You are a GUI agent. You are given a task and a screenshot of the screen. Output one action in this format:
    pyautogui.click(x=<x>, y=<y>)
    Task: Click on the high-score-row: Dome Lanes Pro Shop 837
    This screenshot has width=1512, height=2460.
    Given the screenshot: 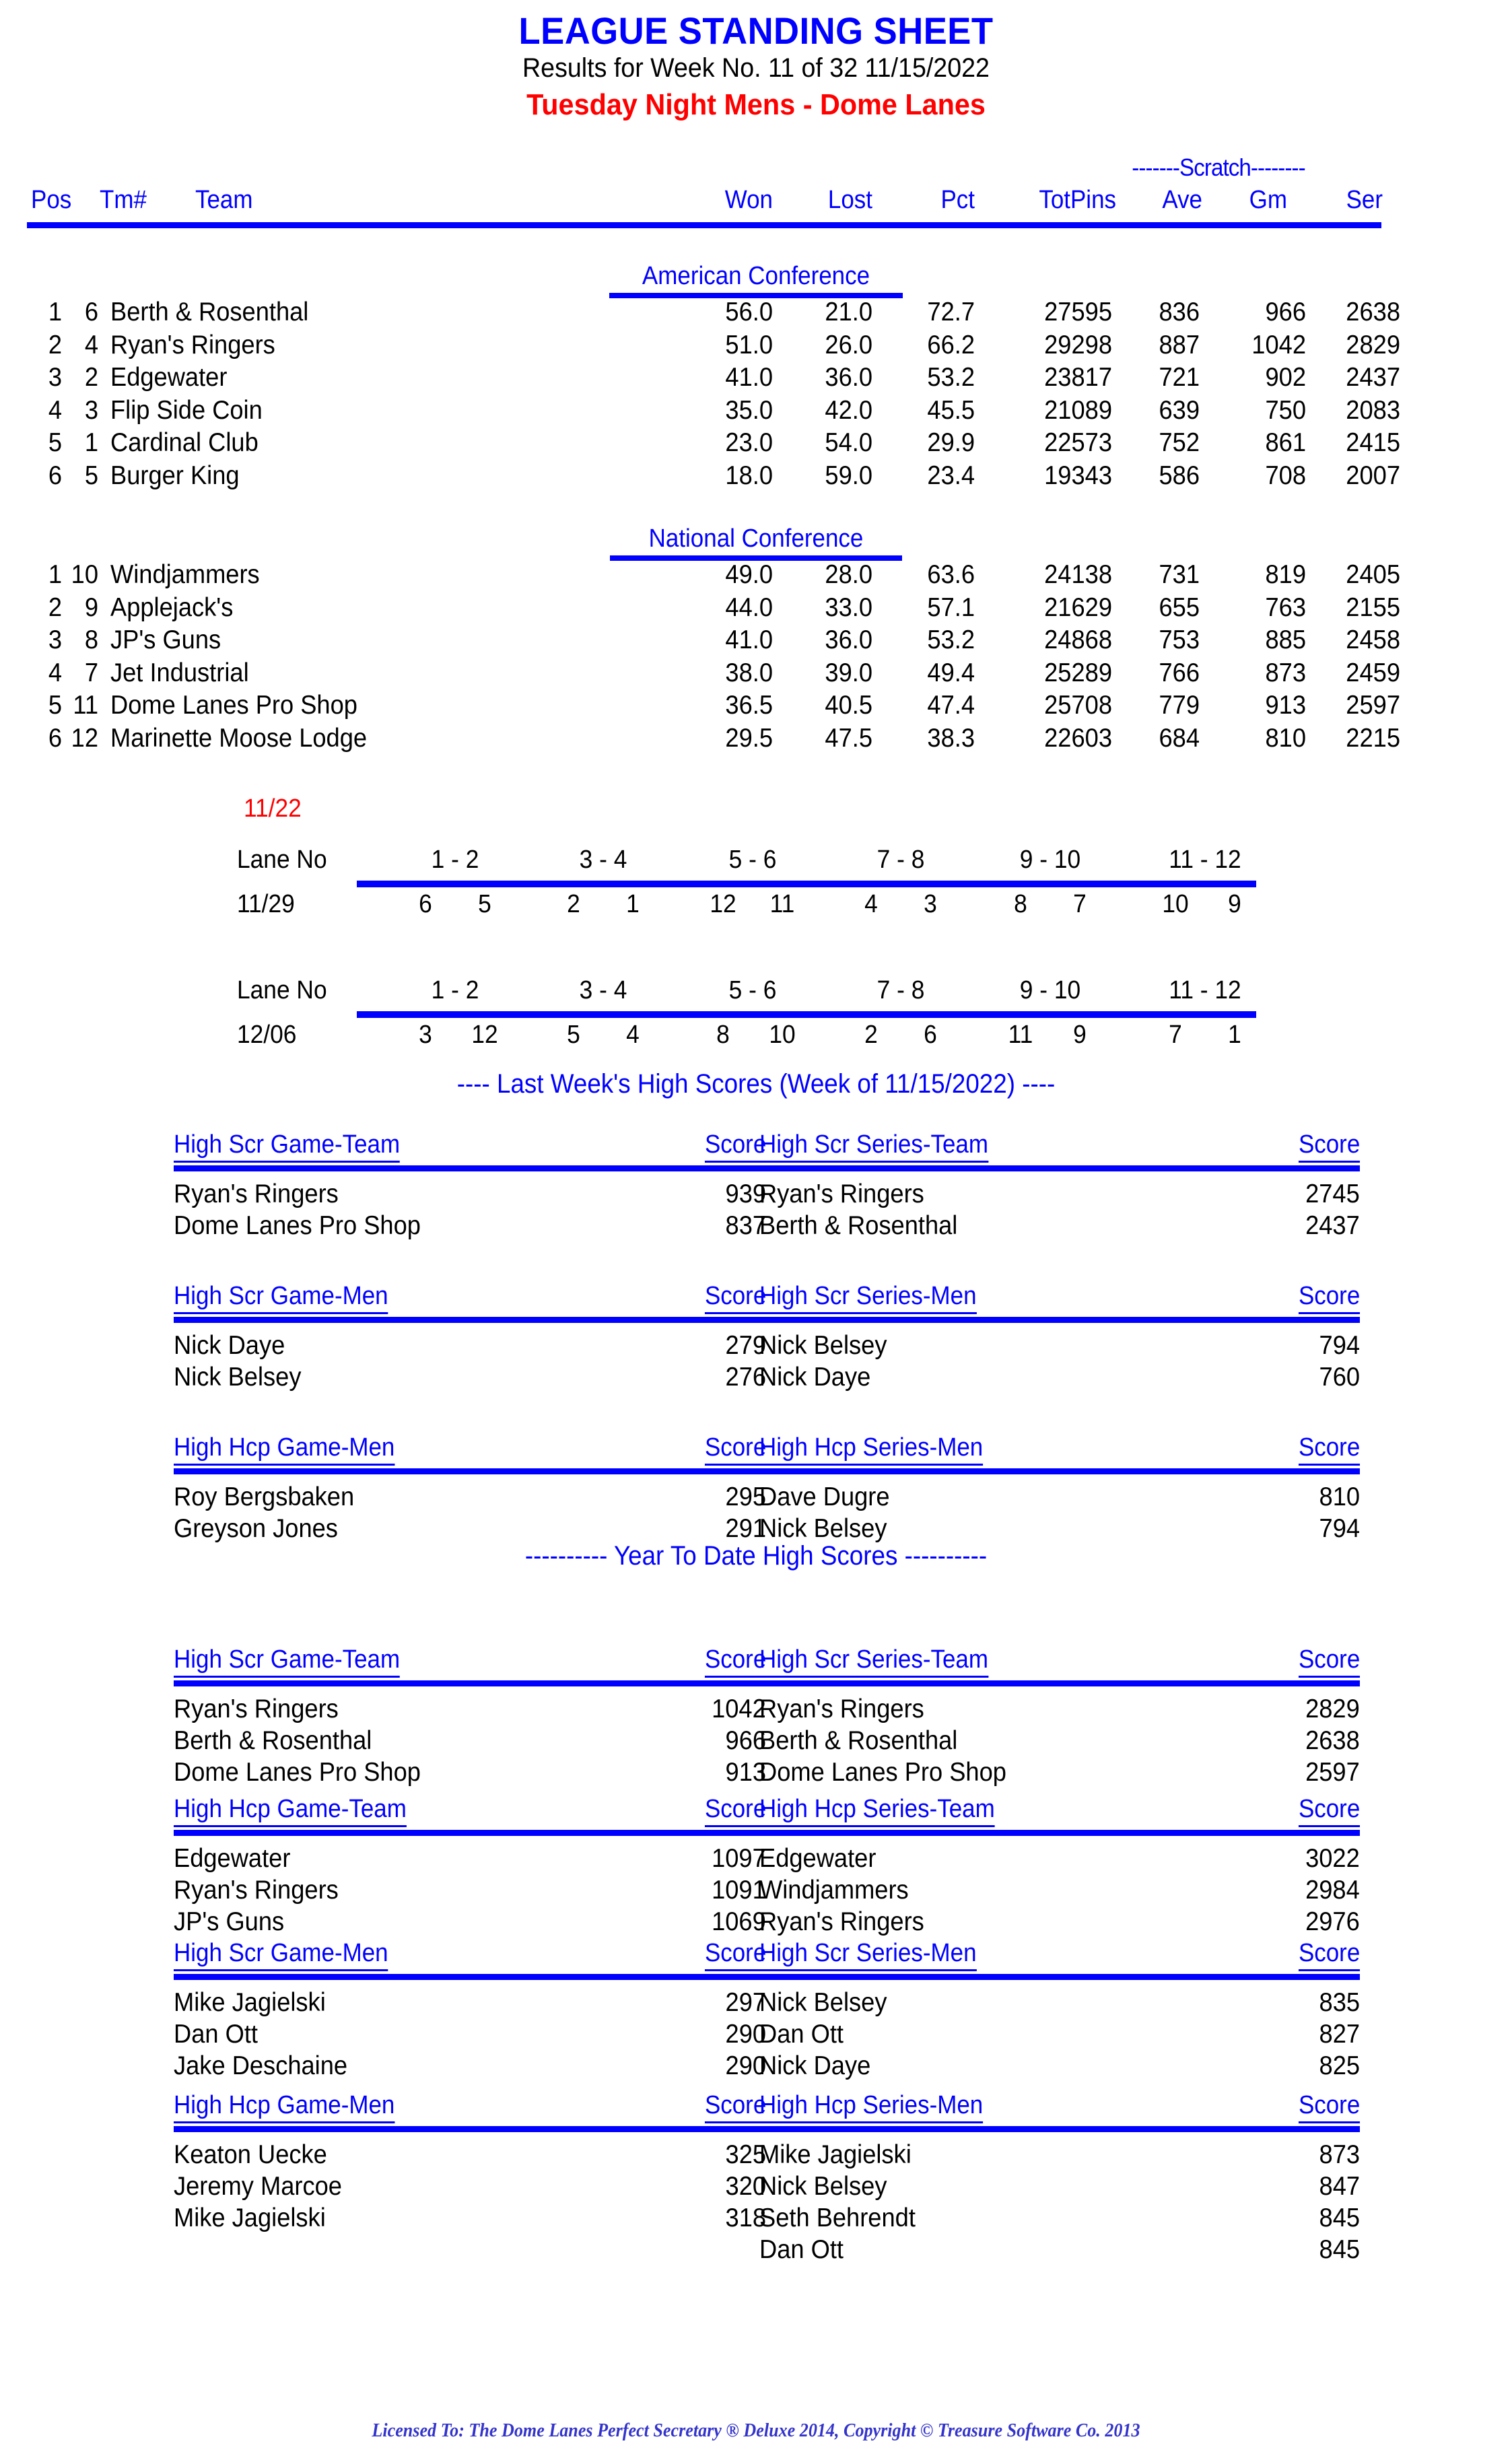 What is the action you would take?
    pyautogui.click(x=470, y=1227)
    